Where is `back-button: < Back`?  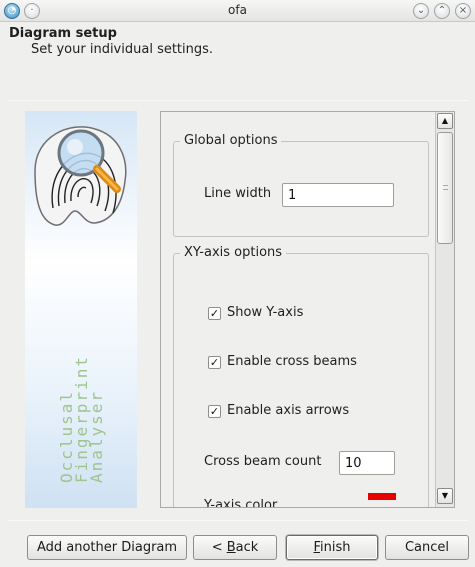 back-button: < Back is located at coordinates (235, 547).